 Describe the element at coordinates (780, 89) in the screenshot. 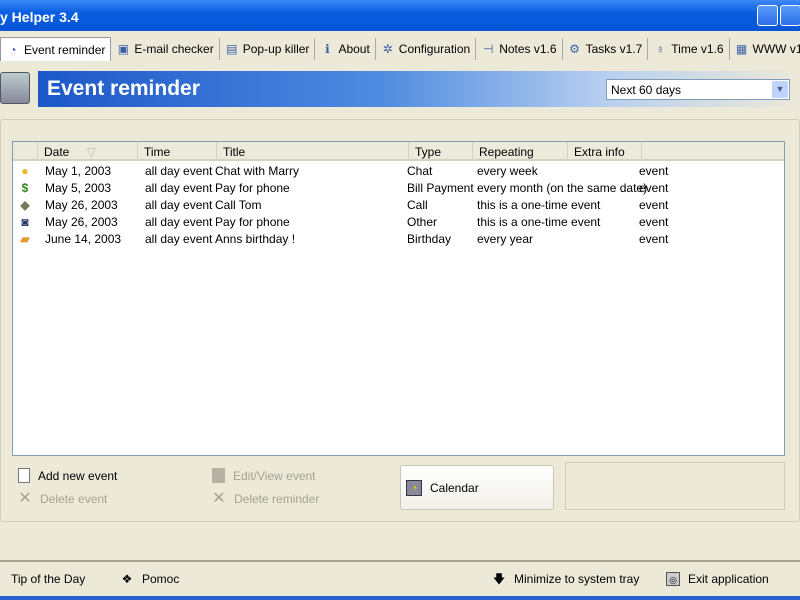

I see `chevron-down-icon: ▼` at that location.